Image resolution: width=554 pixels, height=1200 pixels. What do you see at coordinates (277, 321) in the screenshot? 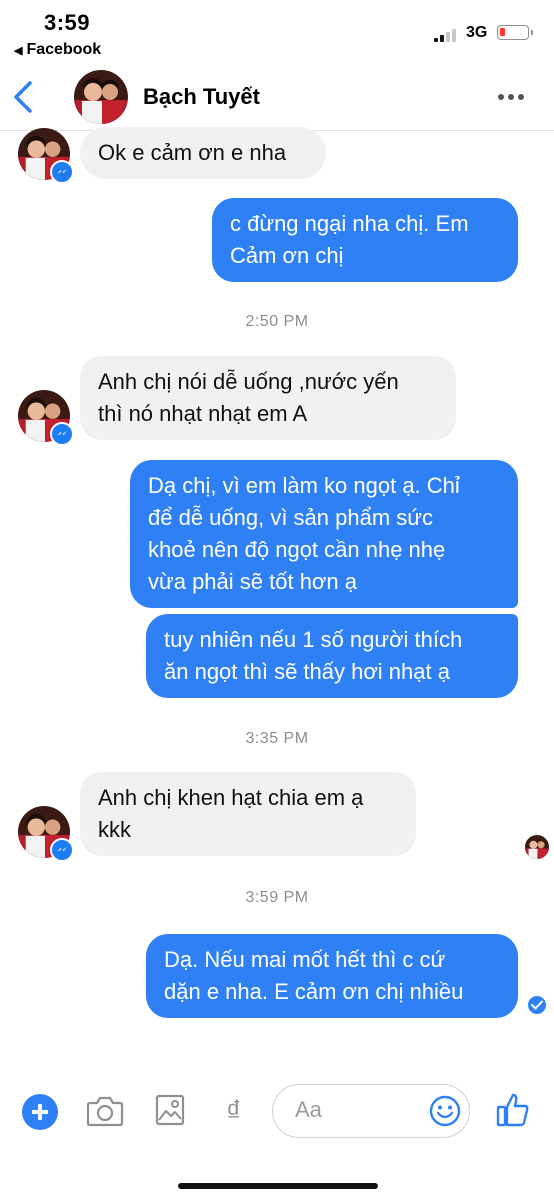
I see `timestamp: 2:50 PM` at bounding box center [277, 321].